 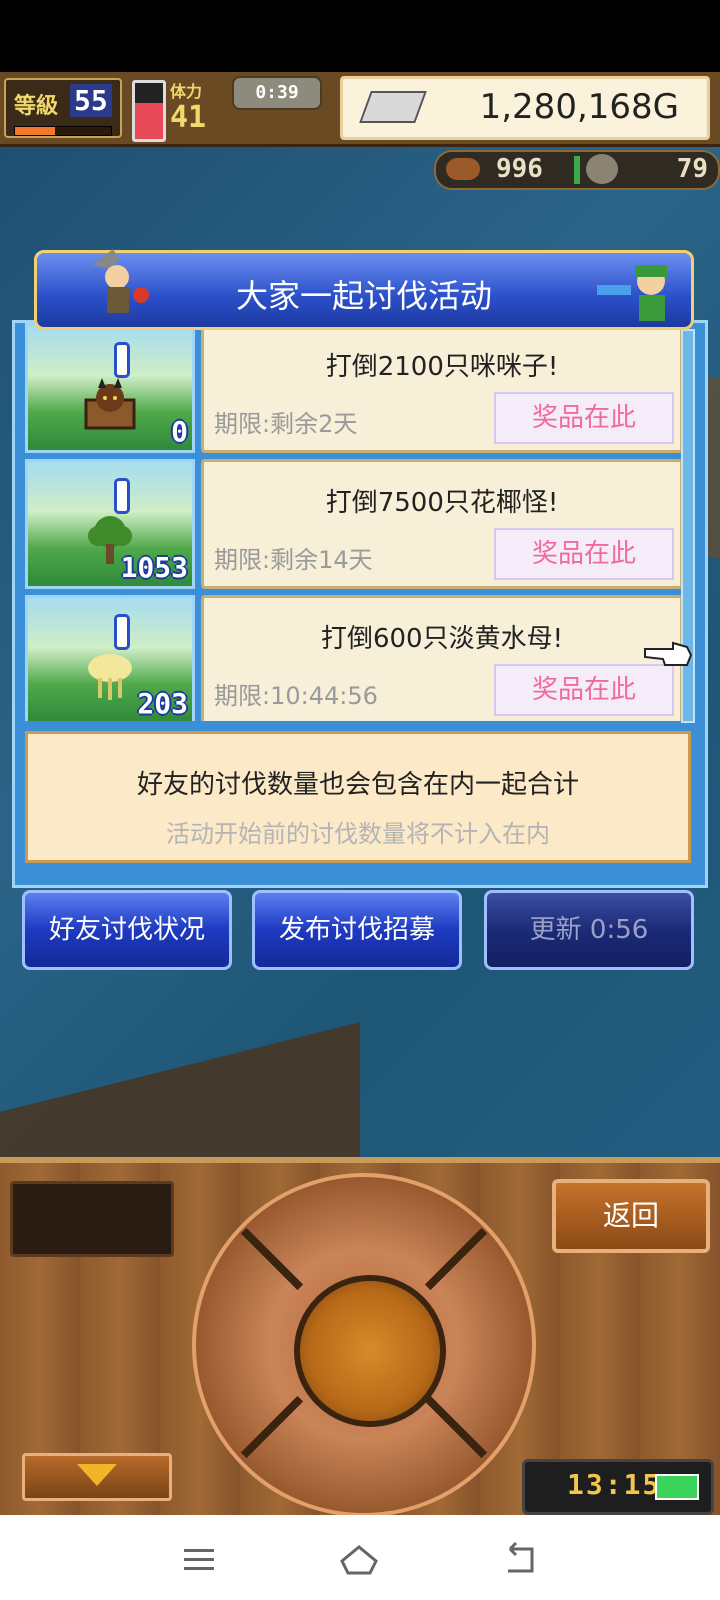 I want to click on quest-thumbnail: 0, so click(x=110, y=388).